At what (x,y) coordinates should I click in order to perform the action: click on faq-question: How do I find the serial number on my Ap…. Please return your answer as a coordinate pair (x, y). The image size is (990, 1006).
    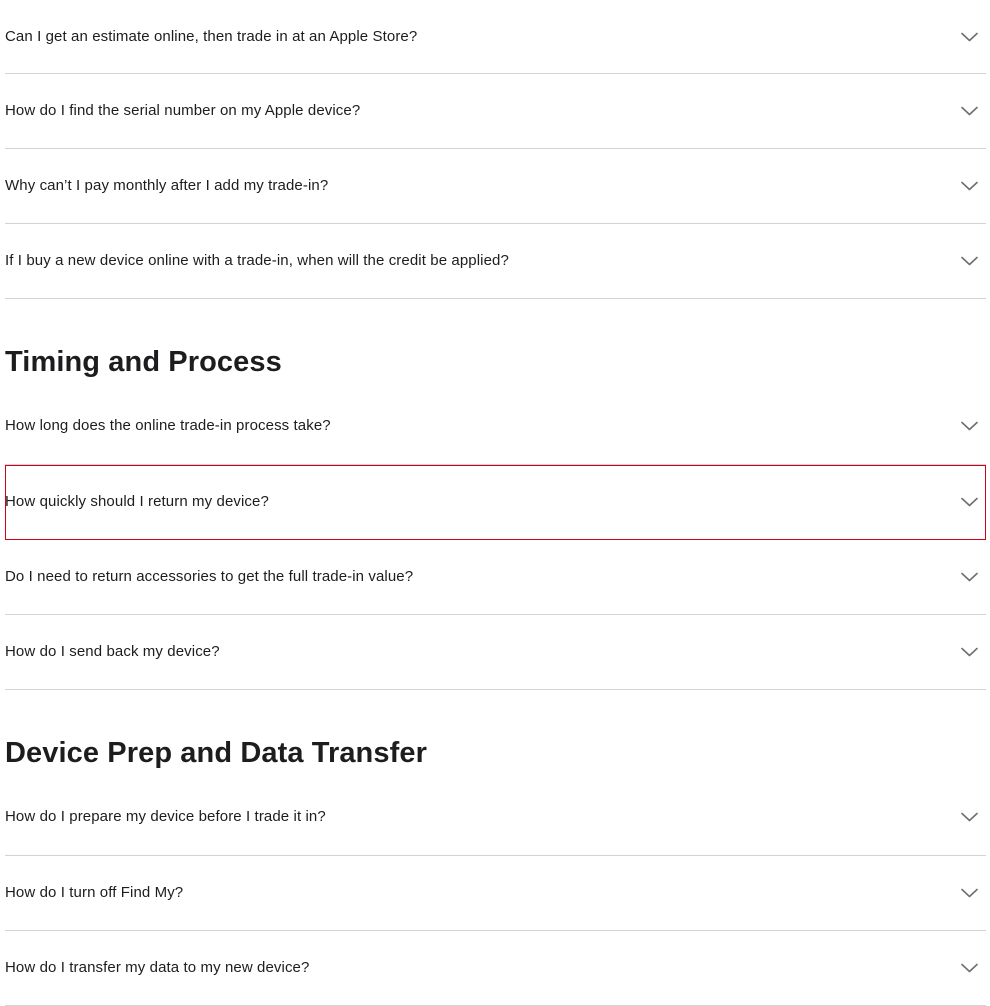
    Looking at the image, I should click on (183, 110).